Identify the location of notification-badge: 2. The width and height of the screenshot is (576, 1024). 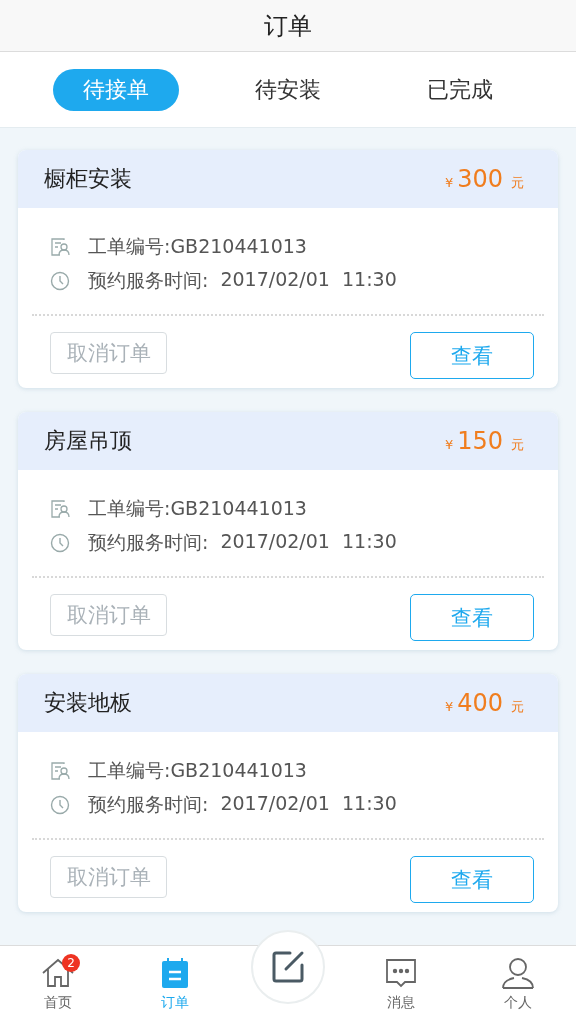
(71, 963).